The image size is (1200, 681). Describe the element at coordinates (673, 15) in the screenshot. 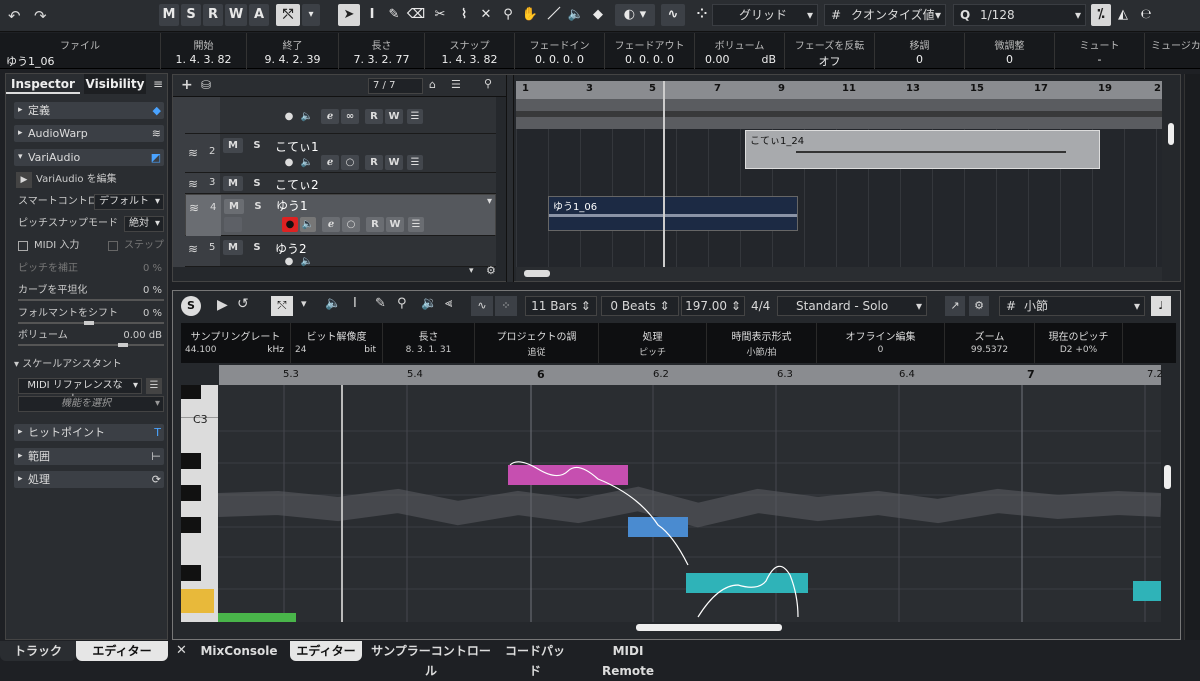

I see `snap-toggle-icon: ∿` at that location.